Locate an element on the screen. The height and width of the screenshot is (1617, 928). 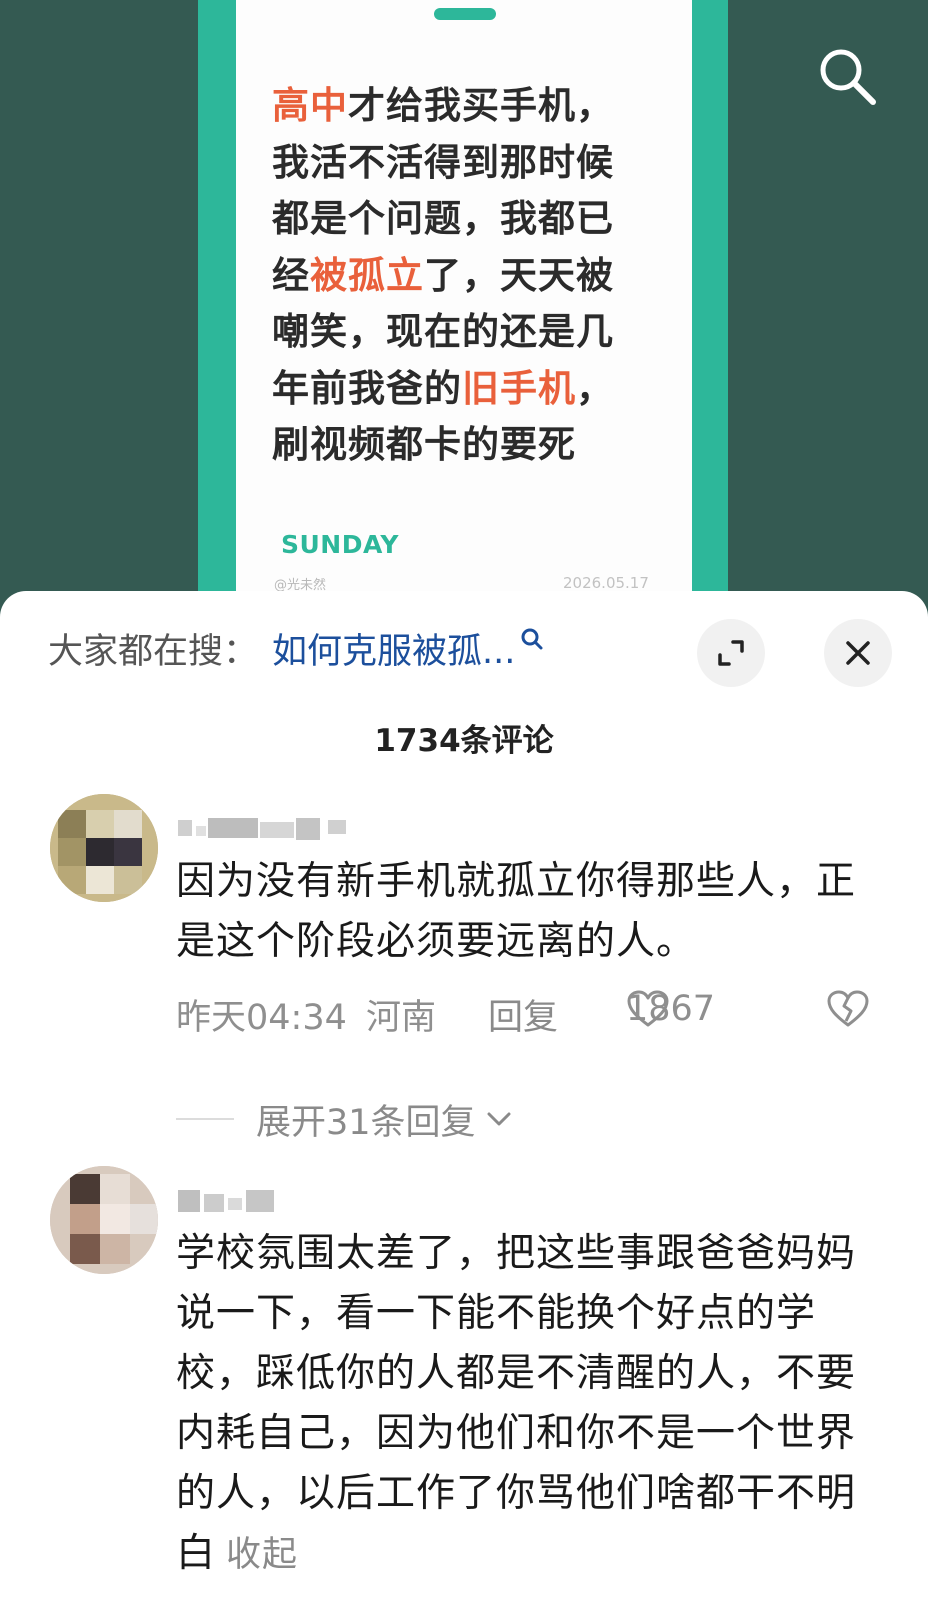
comment-location: 河南 is located at coordinates (401, 1018).